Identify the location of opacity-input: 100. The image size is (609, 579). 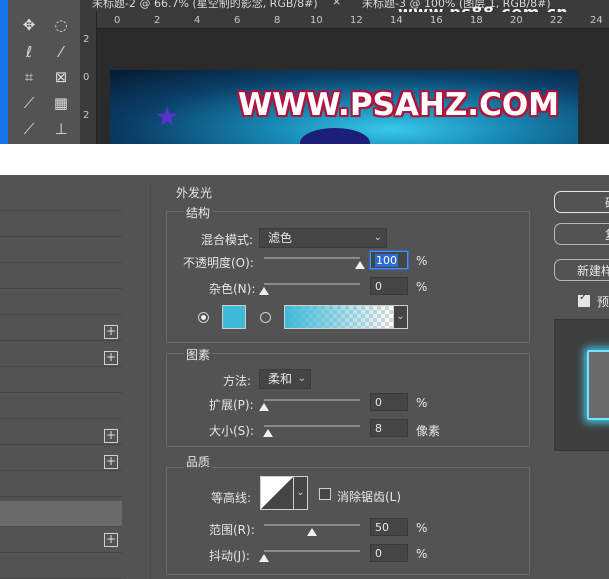
(389, 260).